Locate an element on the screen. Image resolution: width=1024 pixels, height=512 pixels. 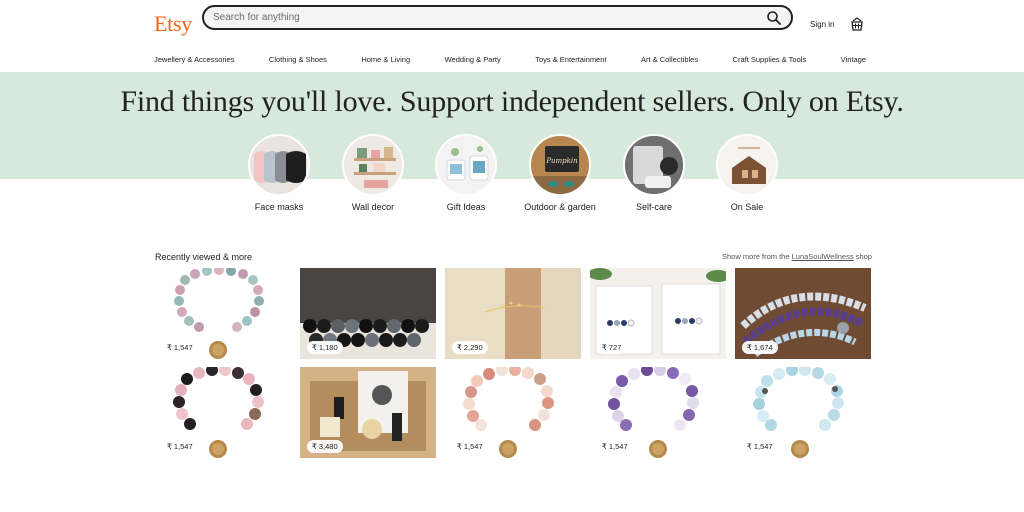
nav-item-craft: Craft Supplies & Tools is located at coordinates (770, 62).